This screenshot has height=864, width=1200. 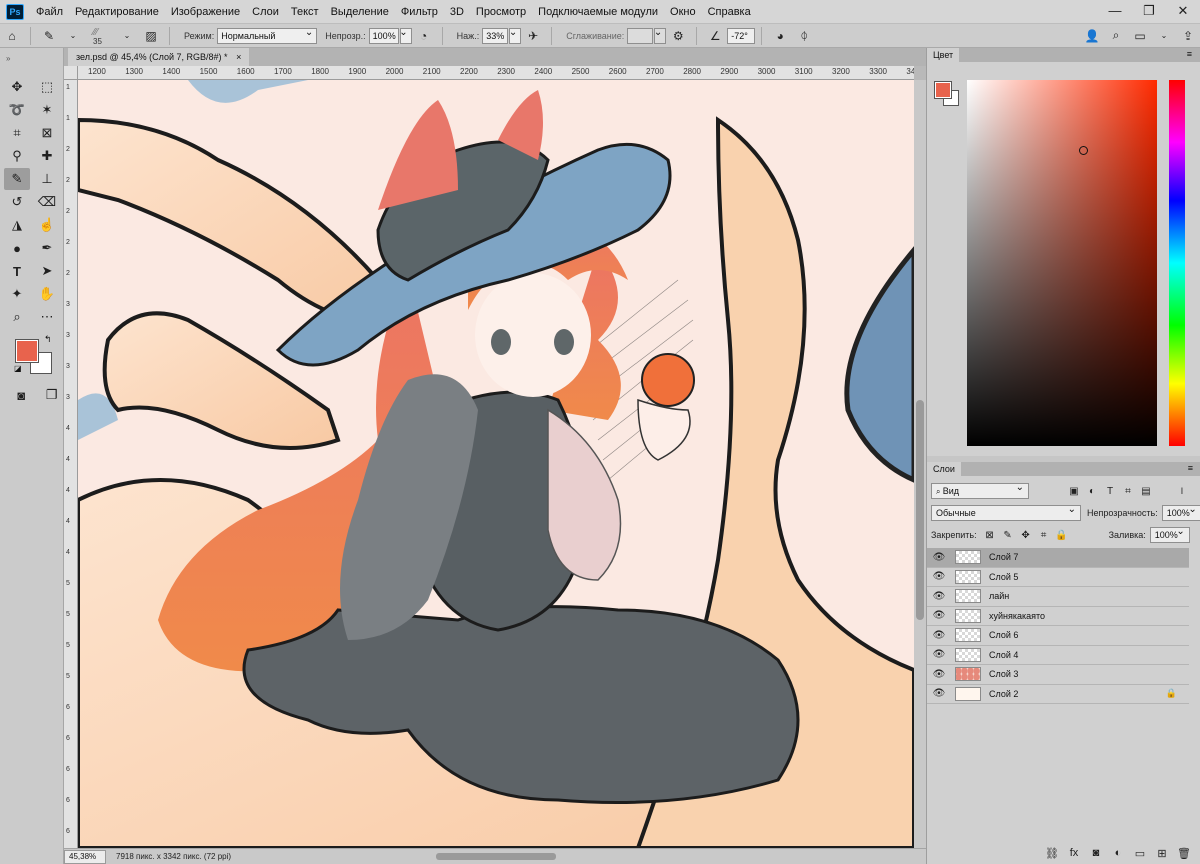 I want to click on group-icon: ▭, so click(x=1140, y=853).